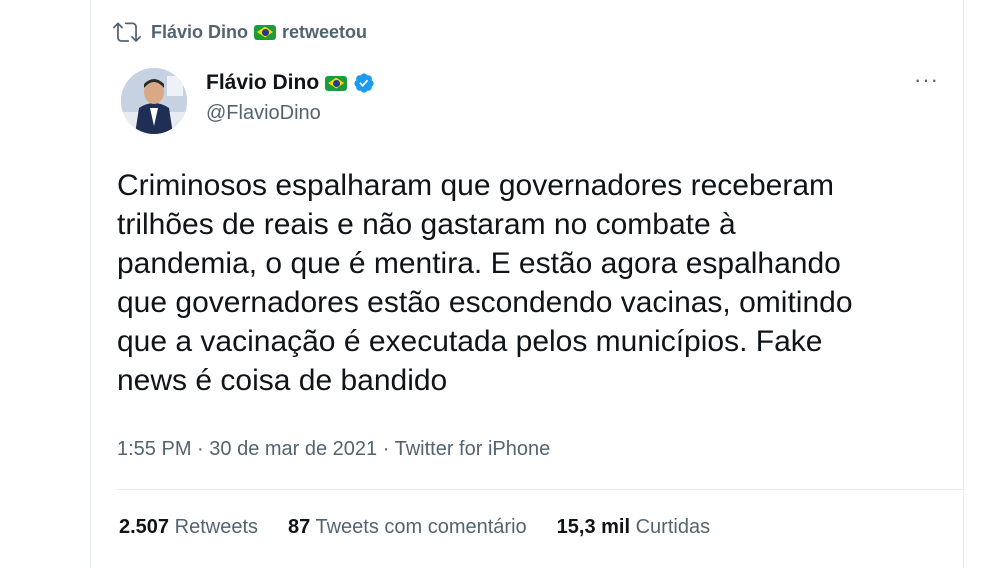  What do you see at coordinates (262, 83) in the screenshot?
I see `author-name: Flávio Dino` at bounding box center [262, 83].